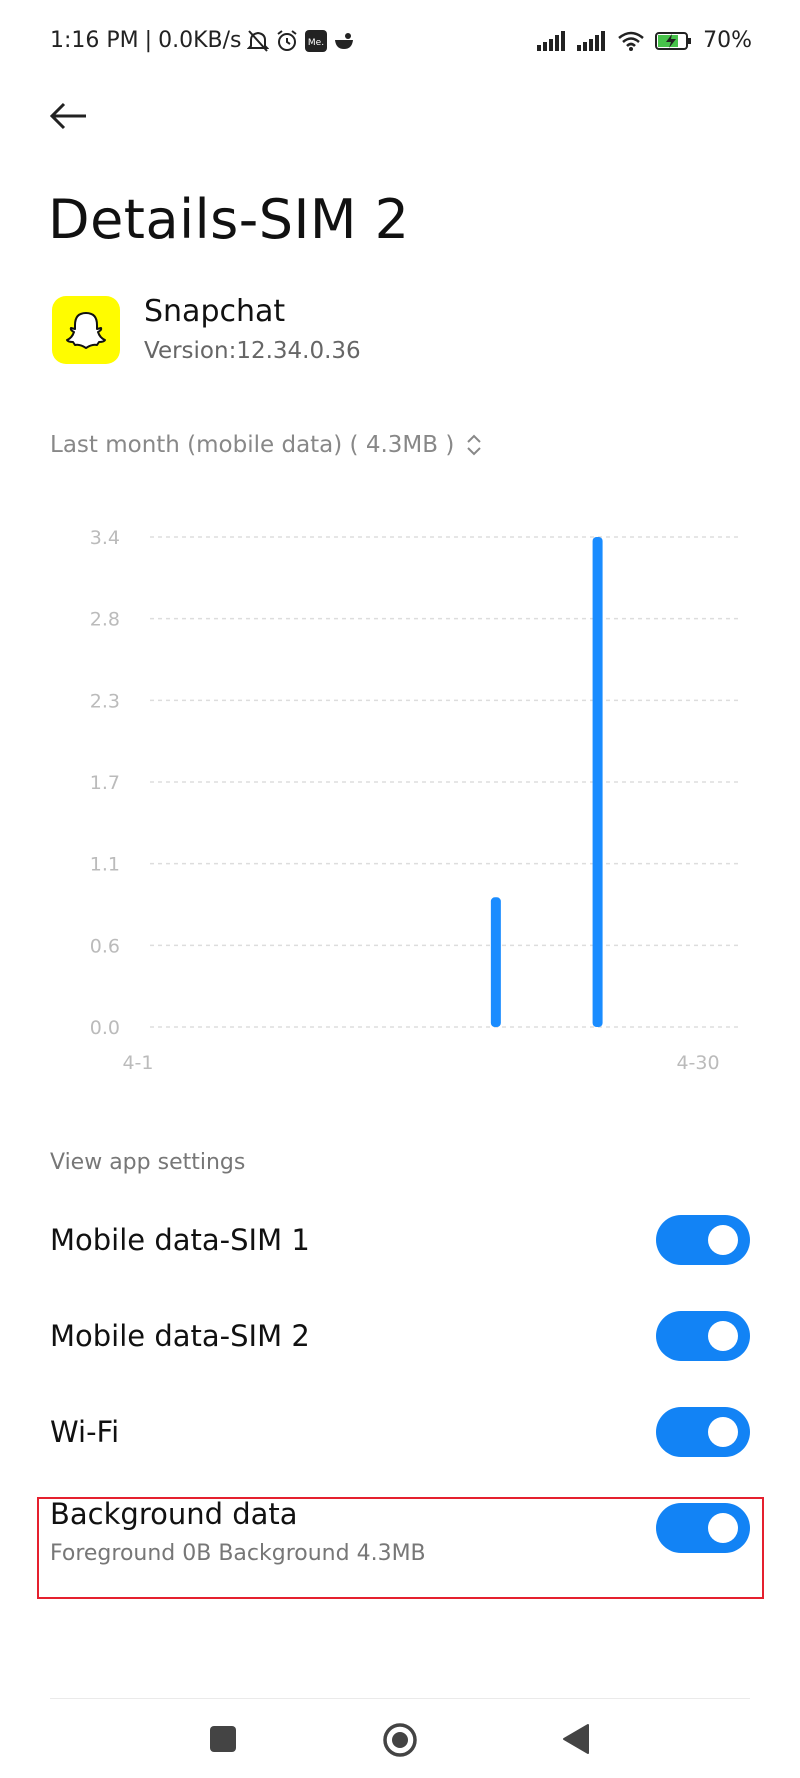 This screenshot has width=800, height=1778. Describe the element at coordinates (105, 865) in the screenshot. I see `y-tick-label: 1.1` at that location.